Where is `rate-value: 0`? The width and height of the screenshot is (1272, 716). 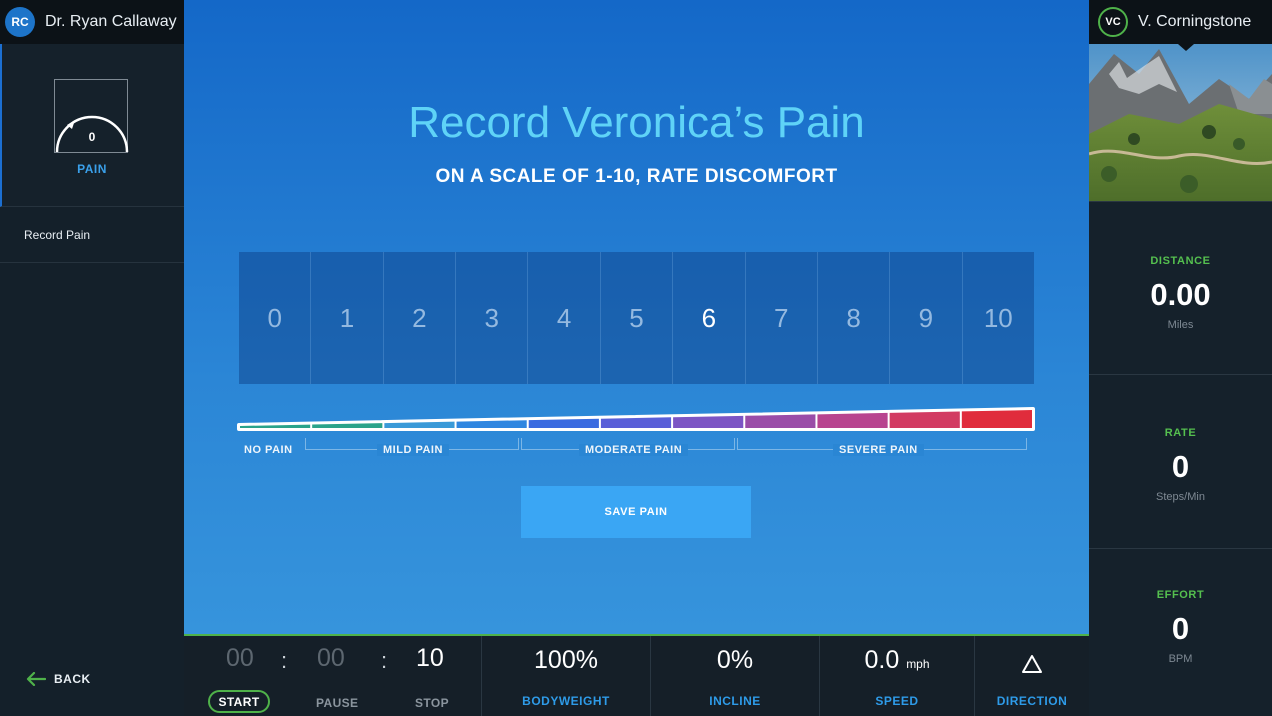
rate-value: 0 is located at coordinates (1180, 466).